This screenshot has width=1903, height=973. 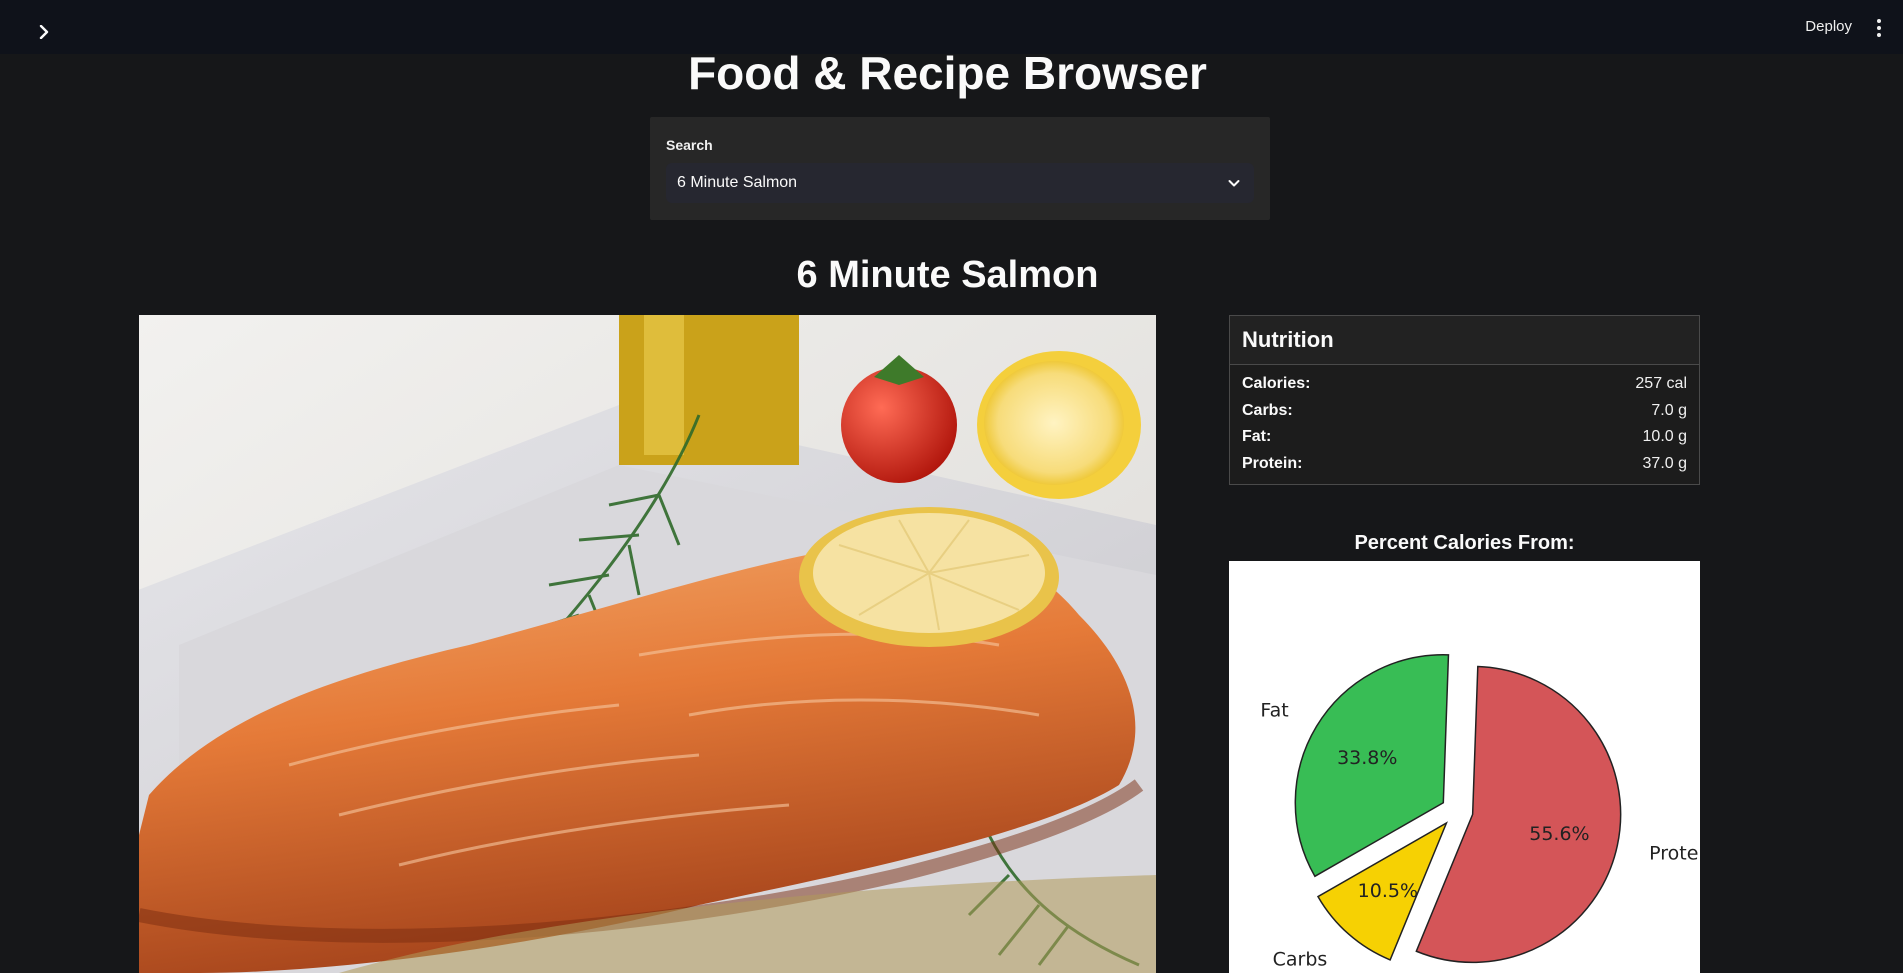 What do you see at coordinates (1267, 410) in the screenshot?
I see `nutrition-label: Carbs:` at bounding box center [1267, 410].